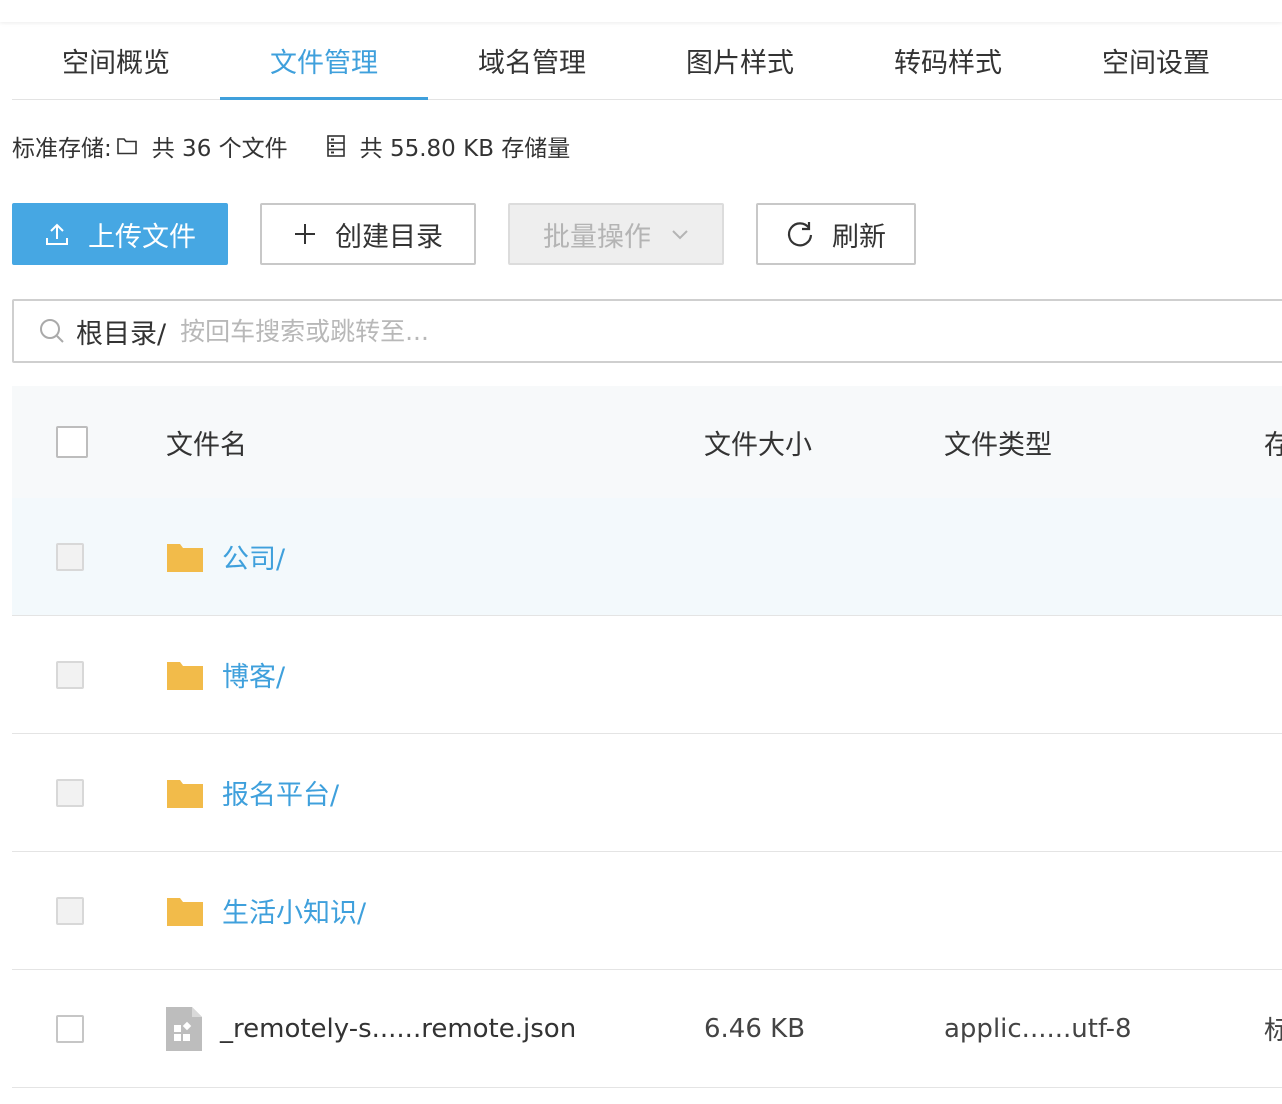 The width and height of the screenshot is (1282, 1104). Describe the element at coordinates (641, 11) in the screenshot. I see `top-bar` at that location.